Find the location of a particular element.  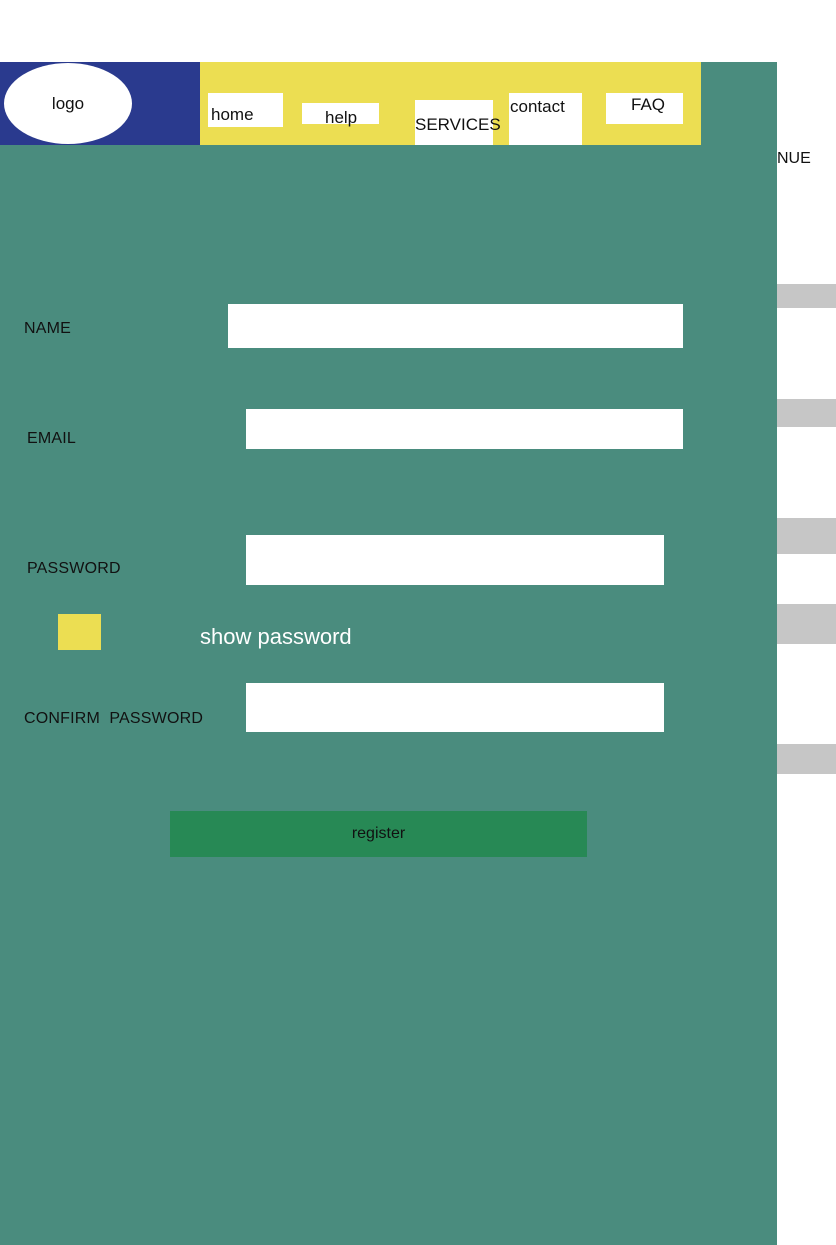

nav-help-label: help is located at coordinates (341, 117).